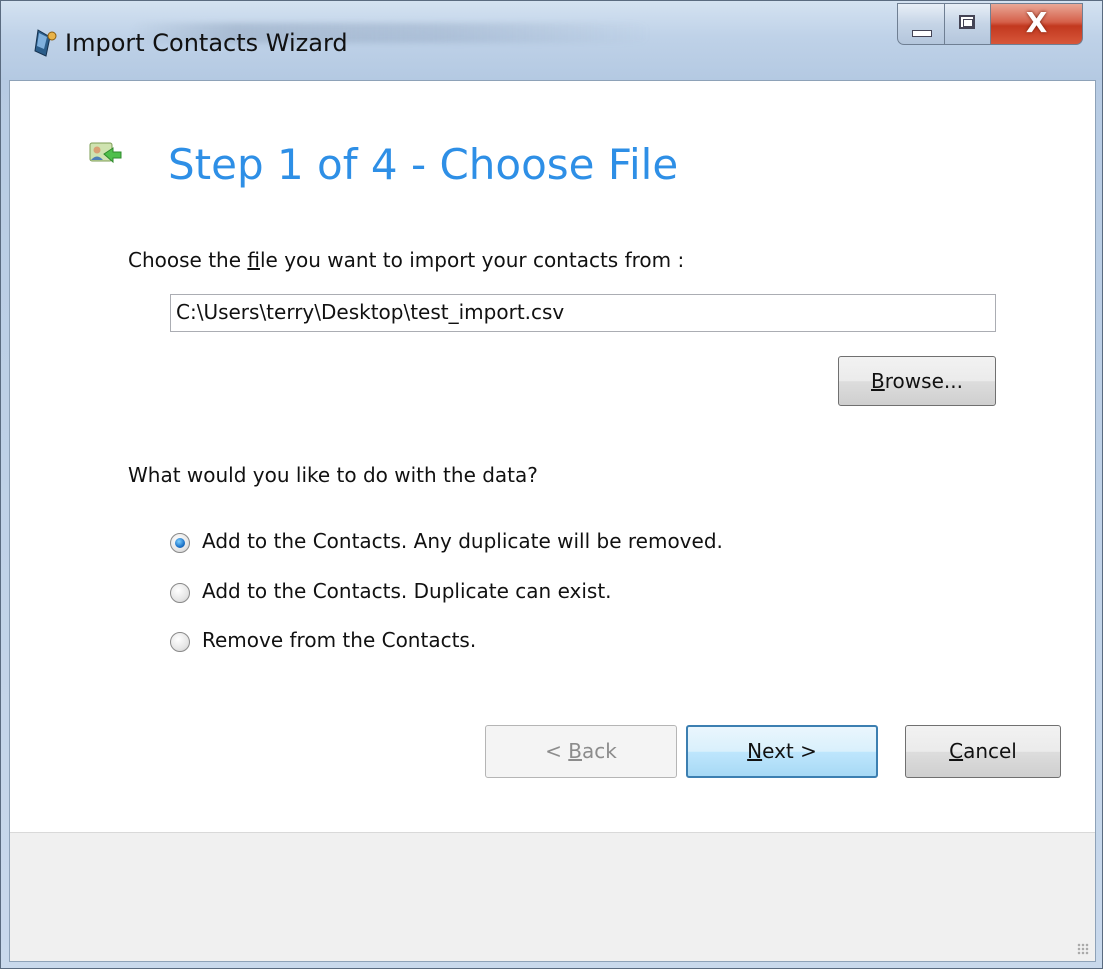  What do you see at coordinates (921, 24) in the screenshot?
I see `minimize-button` at bounding box center [921, 24].